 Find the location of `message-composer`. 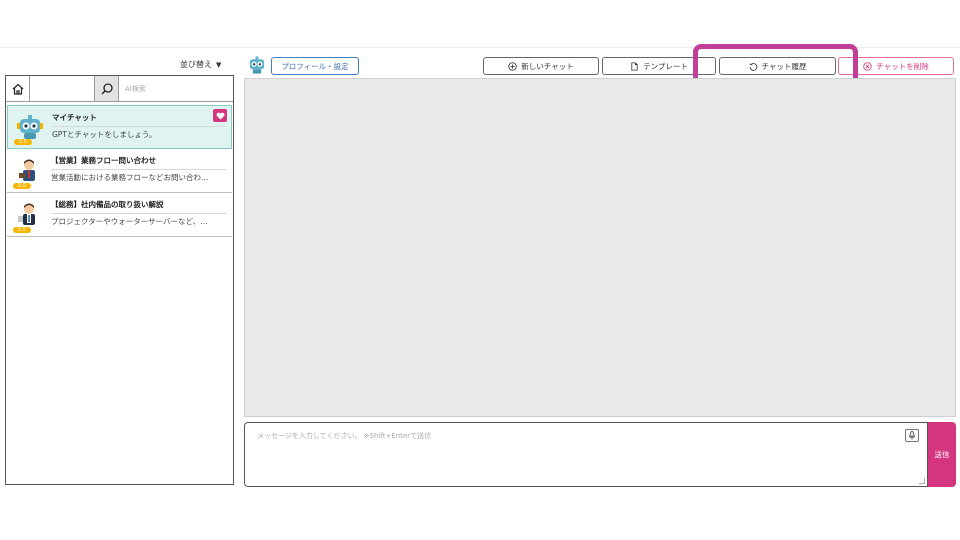

message-composer is located at coordinates (586, 454).